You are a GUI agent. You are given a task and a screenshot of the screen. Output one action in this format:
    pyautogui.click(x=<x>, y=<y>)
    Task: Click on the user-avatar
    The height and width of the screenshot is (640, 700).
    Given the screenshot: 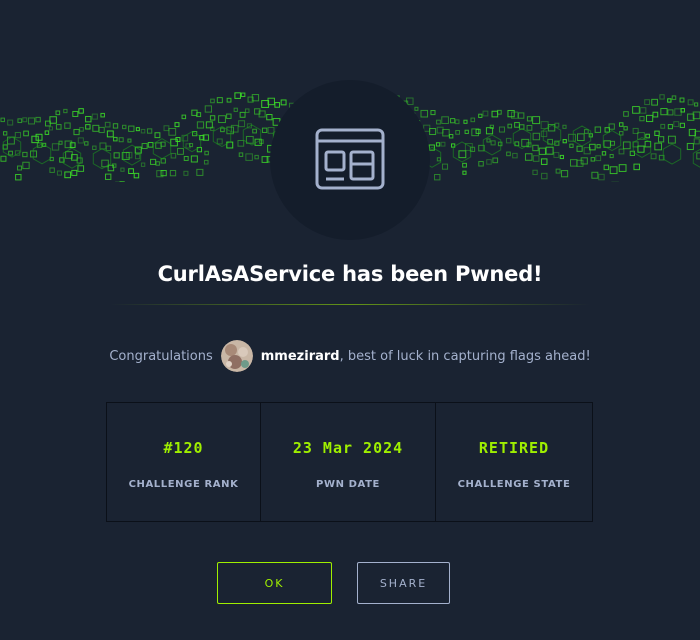 What is the action you would take?
    pyautogui.click(x=236, y=356)
    